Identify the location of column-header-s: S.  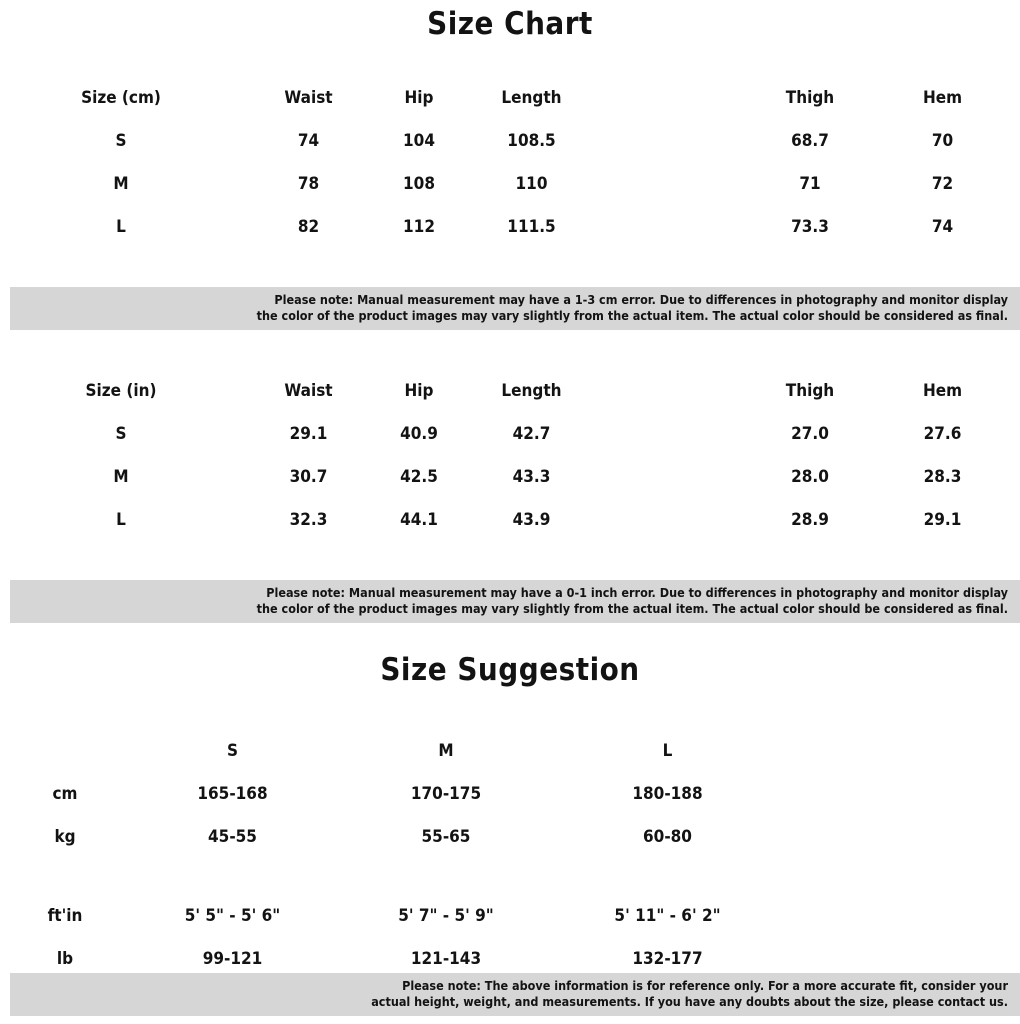
(232, 750).